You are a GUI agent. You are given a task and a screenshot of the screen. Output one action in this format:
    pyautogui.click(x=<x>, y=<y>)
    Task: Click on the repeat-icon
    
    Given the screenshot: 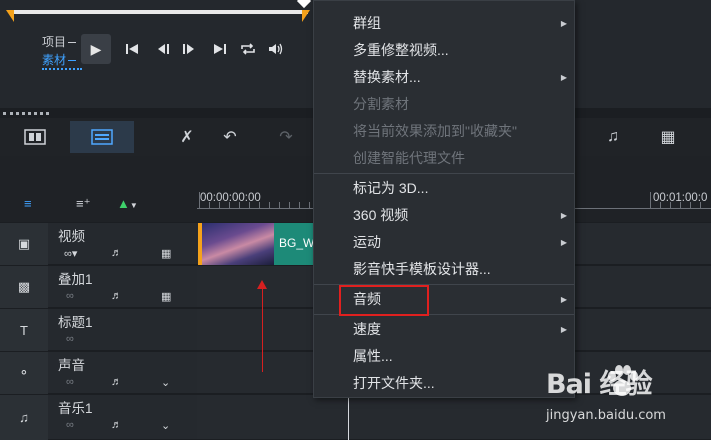 What is the action you would take?
    pyautogui.click(x=248, y=49)
    